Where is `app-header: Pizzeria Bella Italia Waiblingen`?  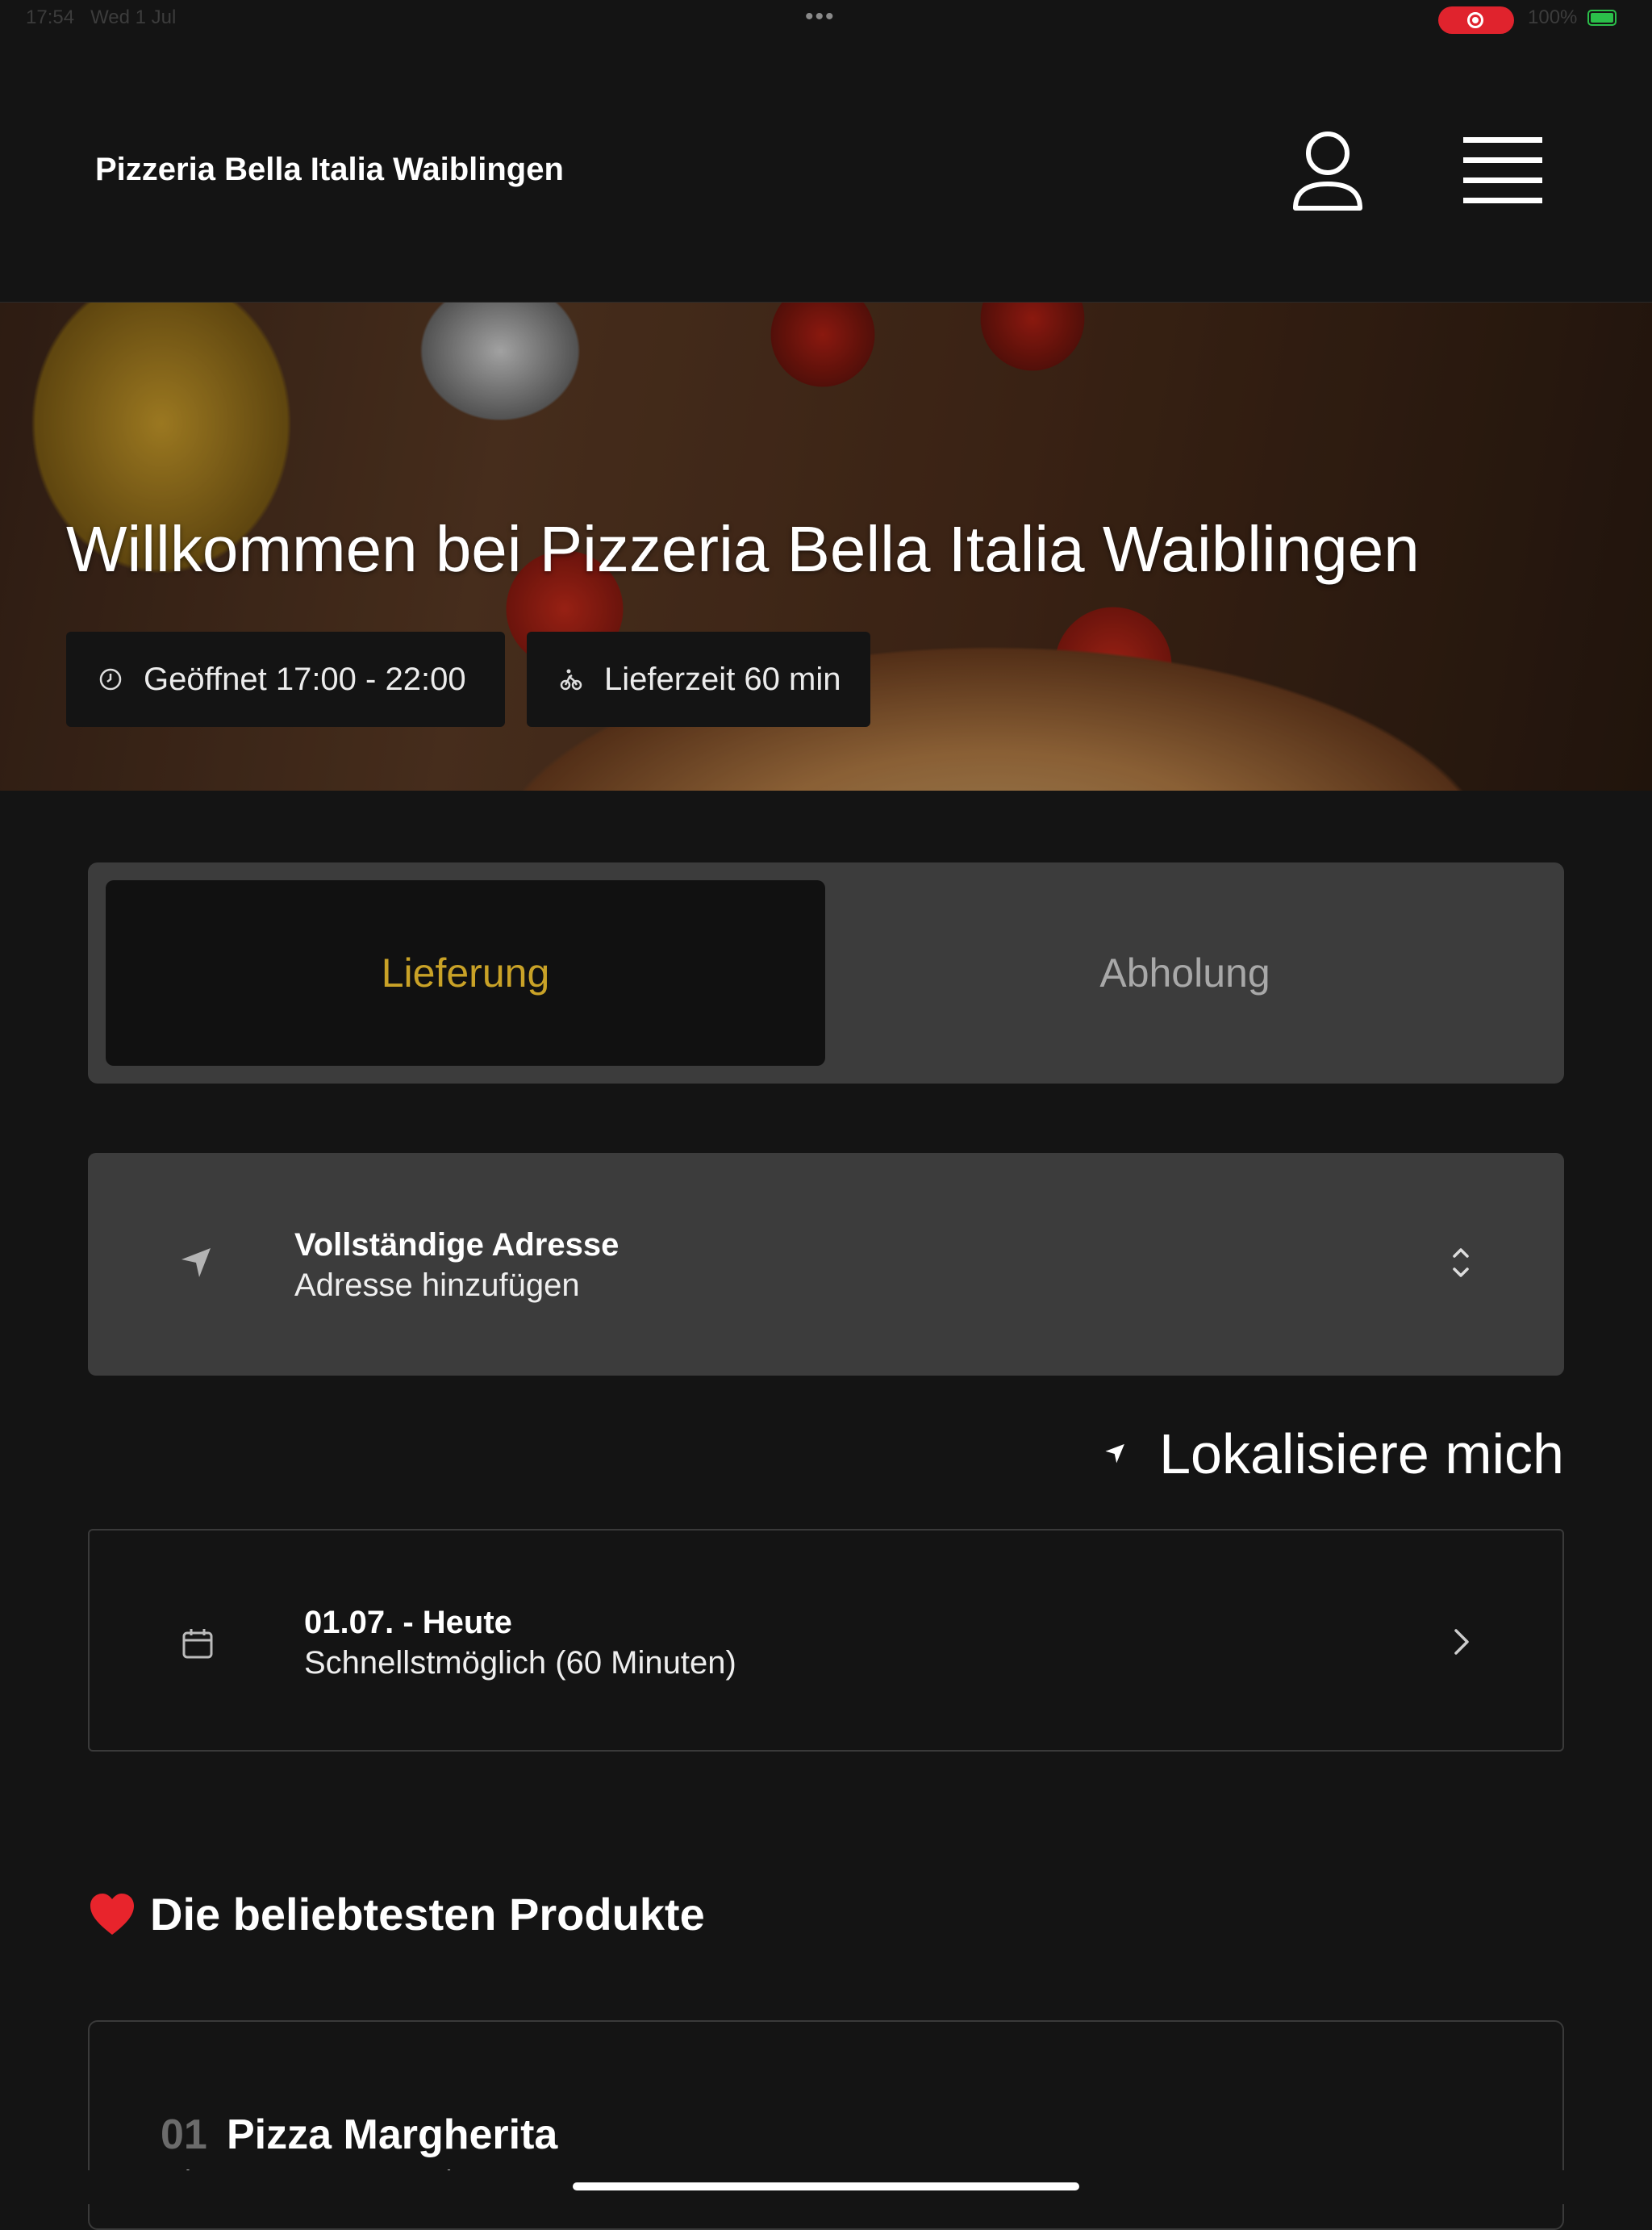 app-header: Pizzeria Bella Italia Waiblingen is located at coordinates (826, 171).